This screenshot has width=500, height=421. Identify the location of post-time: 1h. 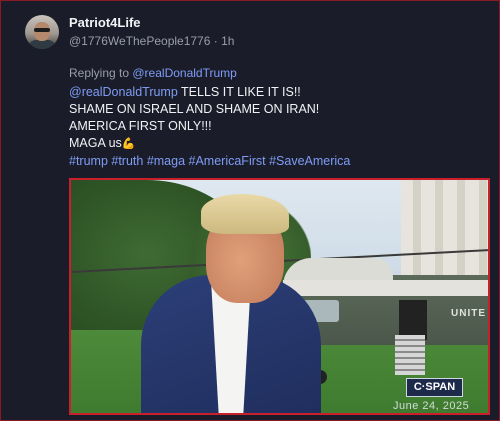
(227, 41).